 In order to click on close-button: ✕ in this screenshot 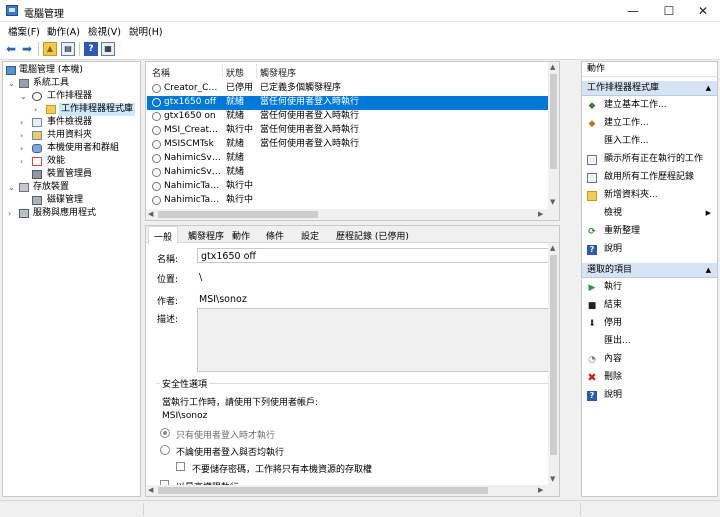, I will do `click(703, 11)`.